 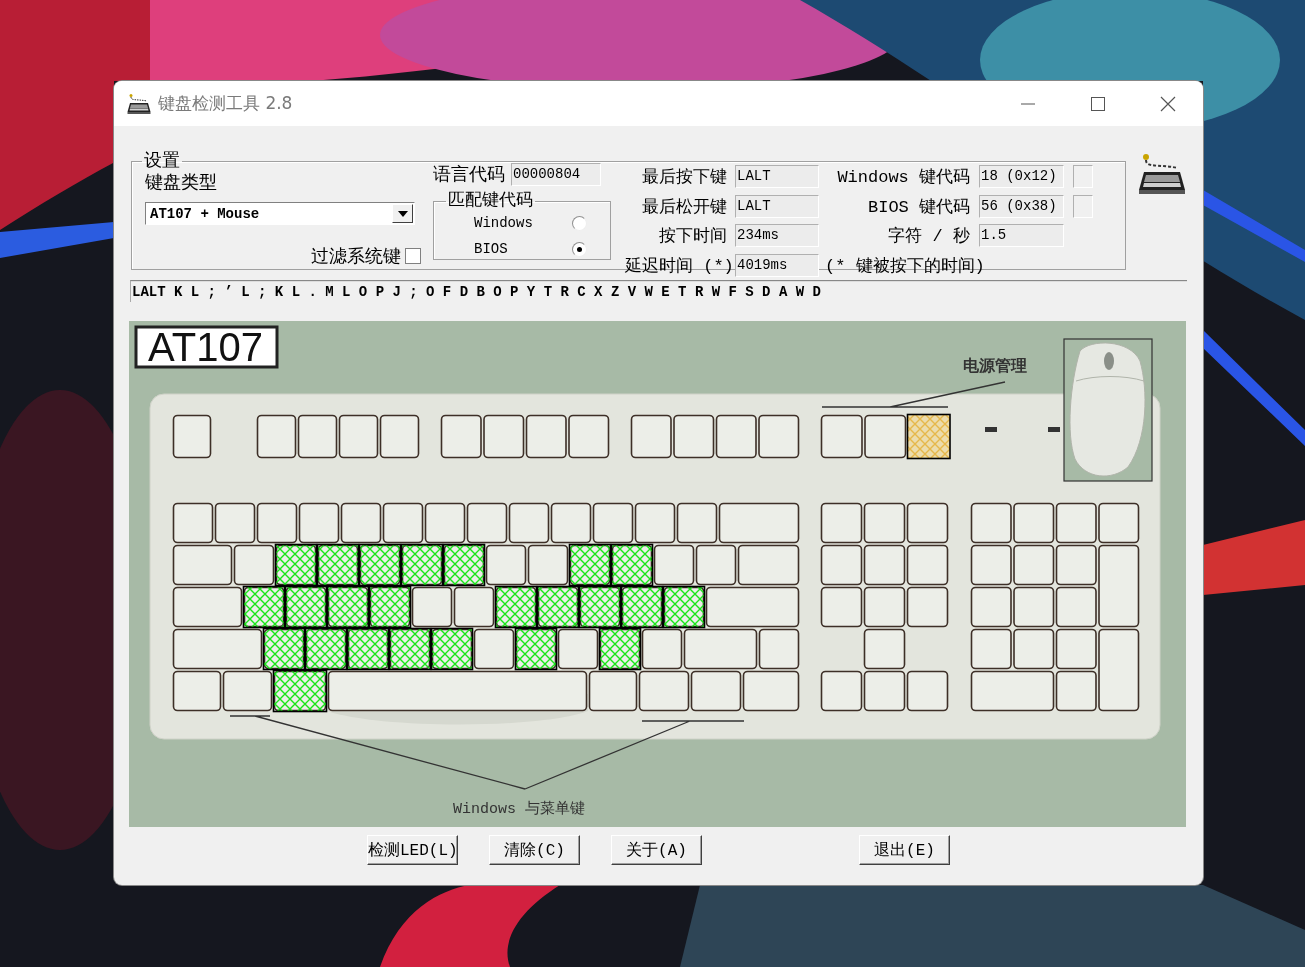 I want to click on value-field: 4019ms, so click(x=777, y=265).